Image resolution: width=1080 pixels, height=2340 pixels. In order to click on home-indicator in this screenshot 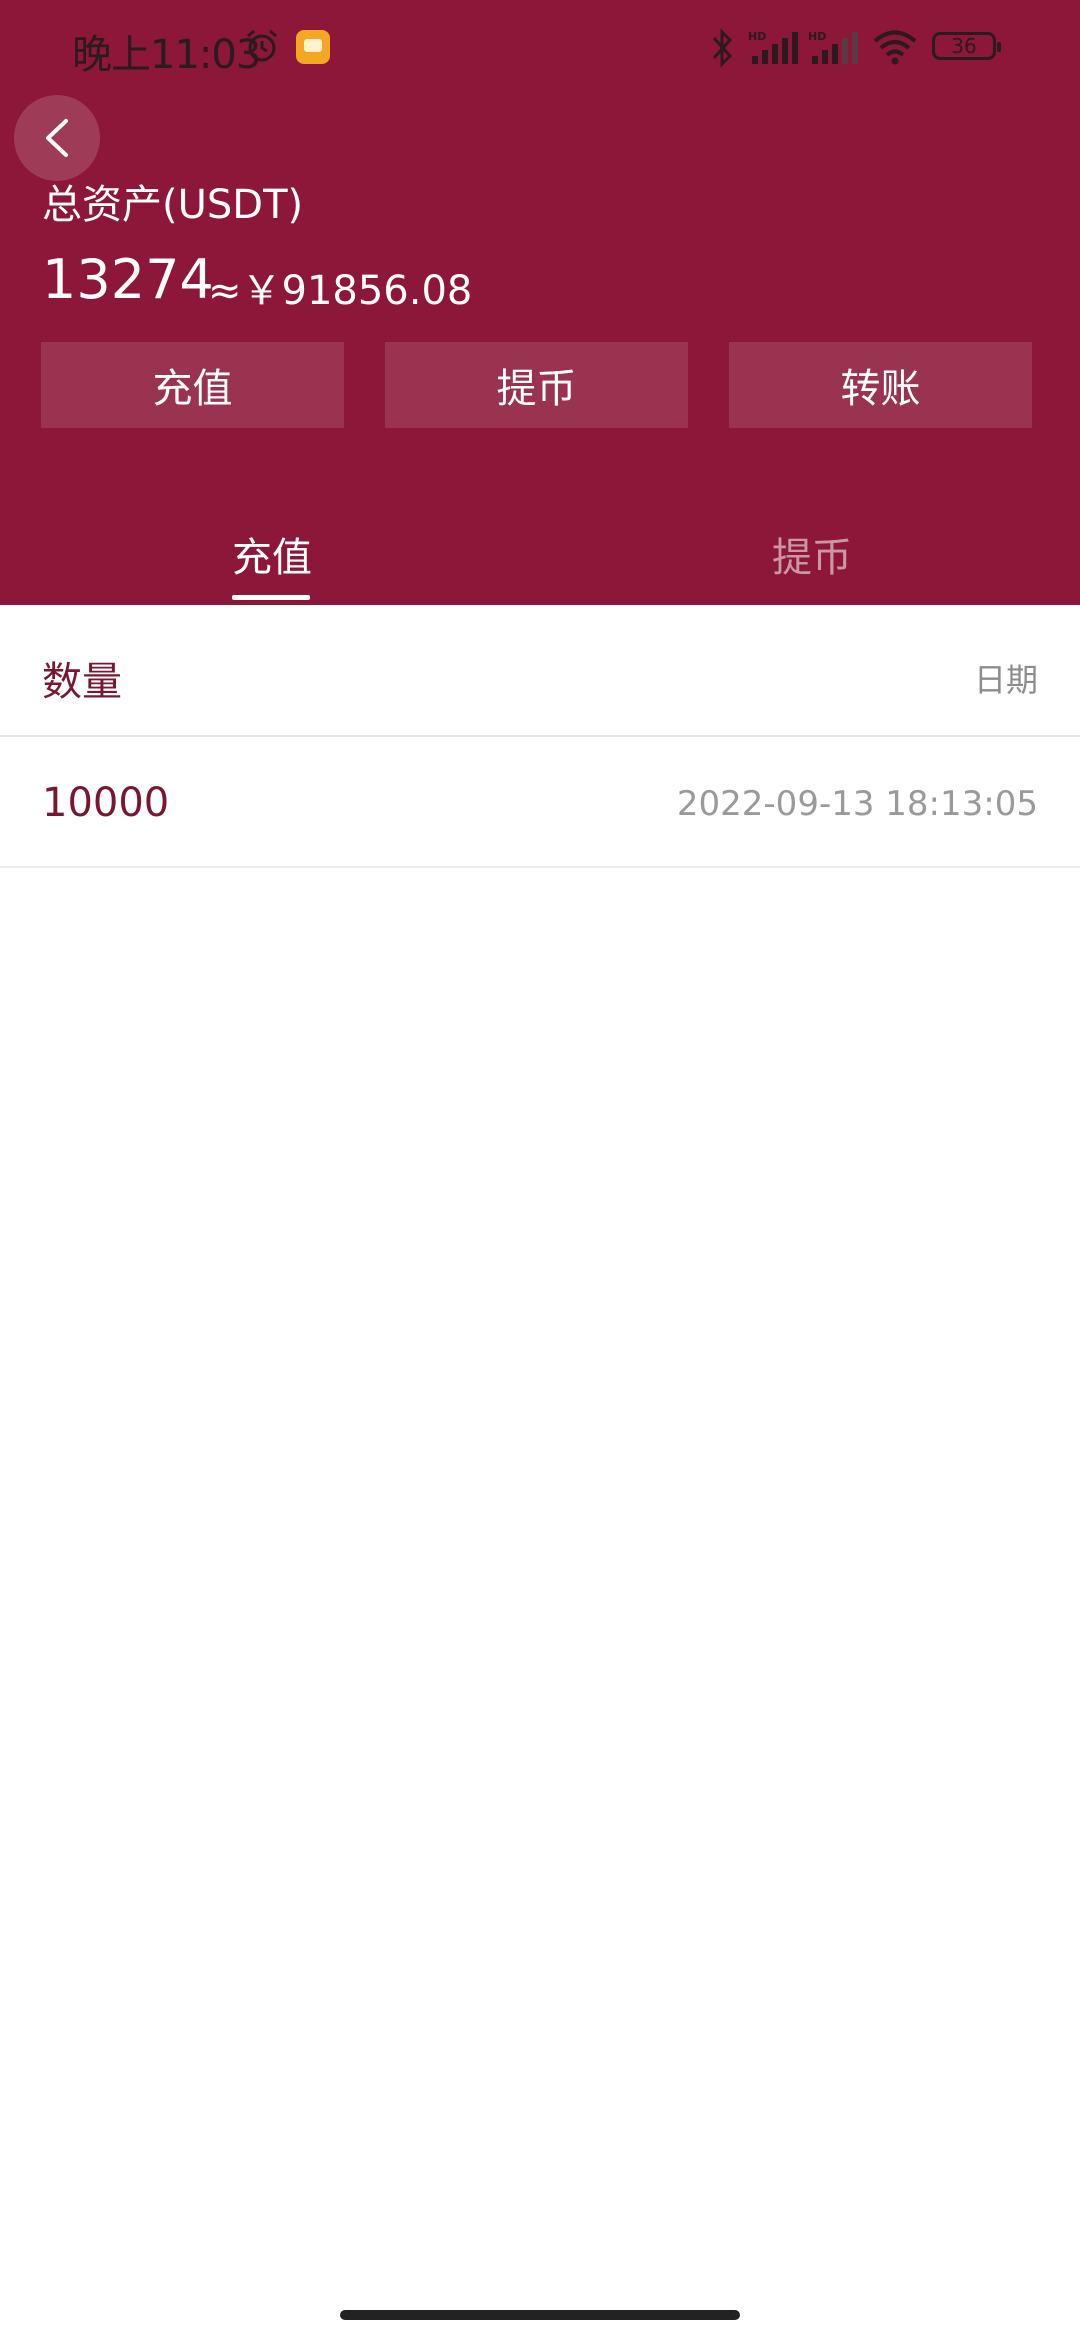, I will do `click(540, 2315)`.